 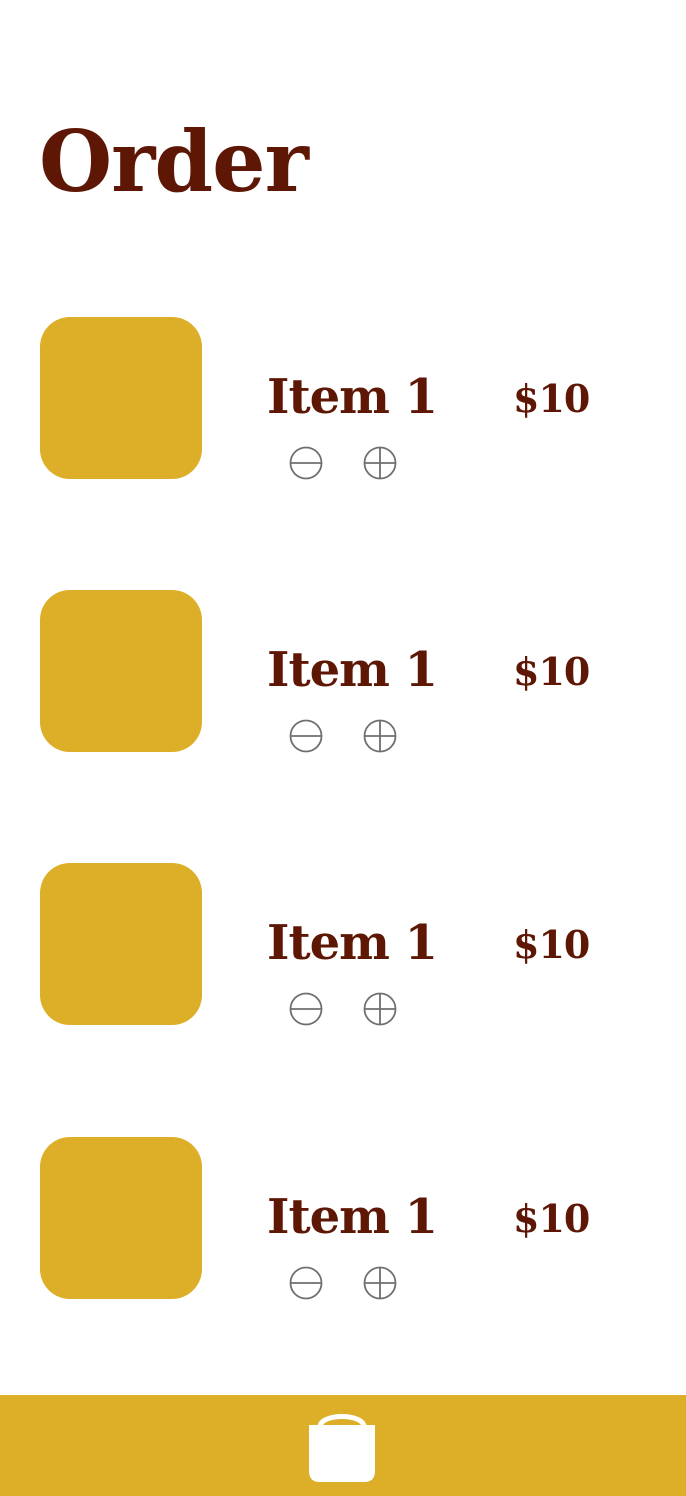 I want to click on bottom-bar, so click(x=343, y=1445).